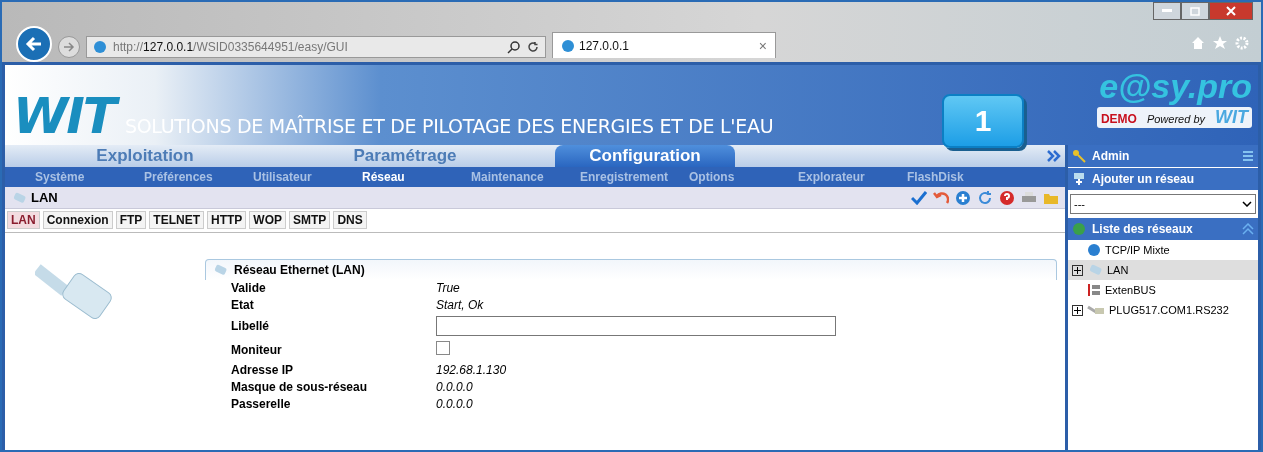  I want to click on collapse-icon, so click(1248, 229).